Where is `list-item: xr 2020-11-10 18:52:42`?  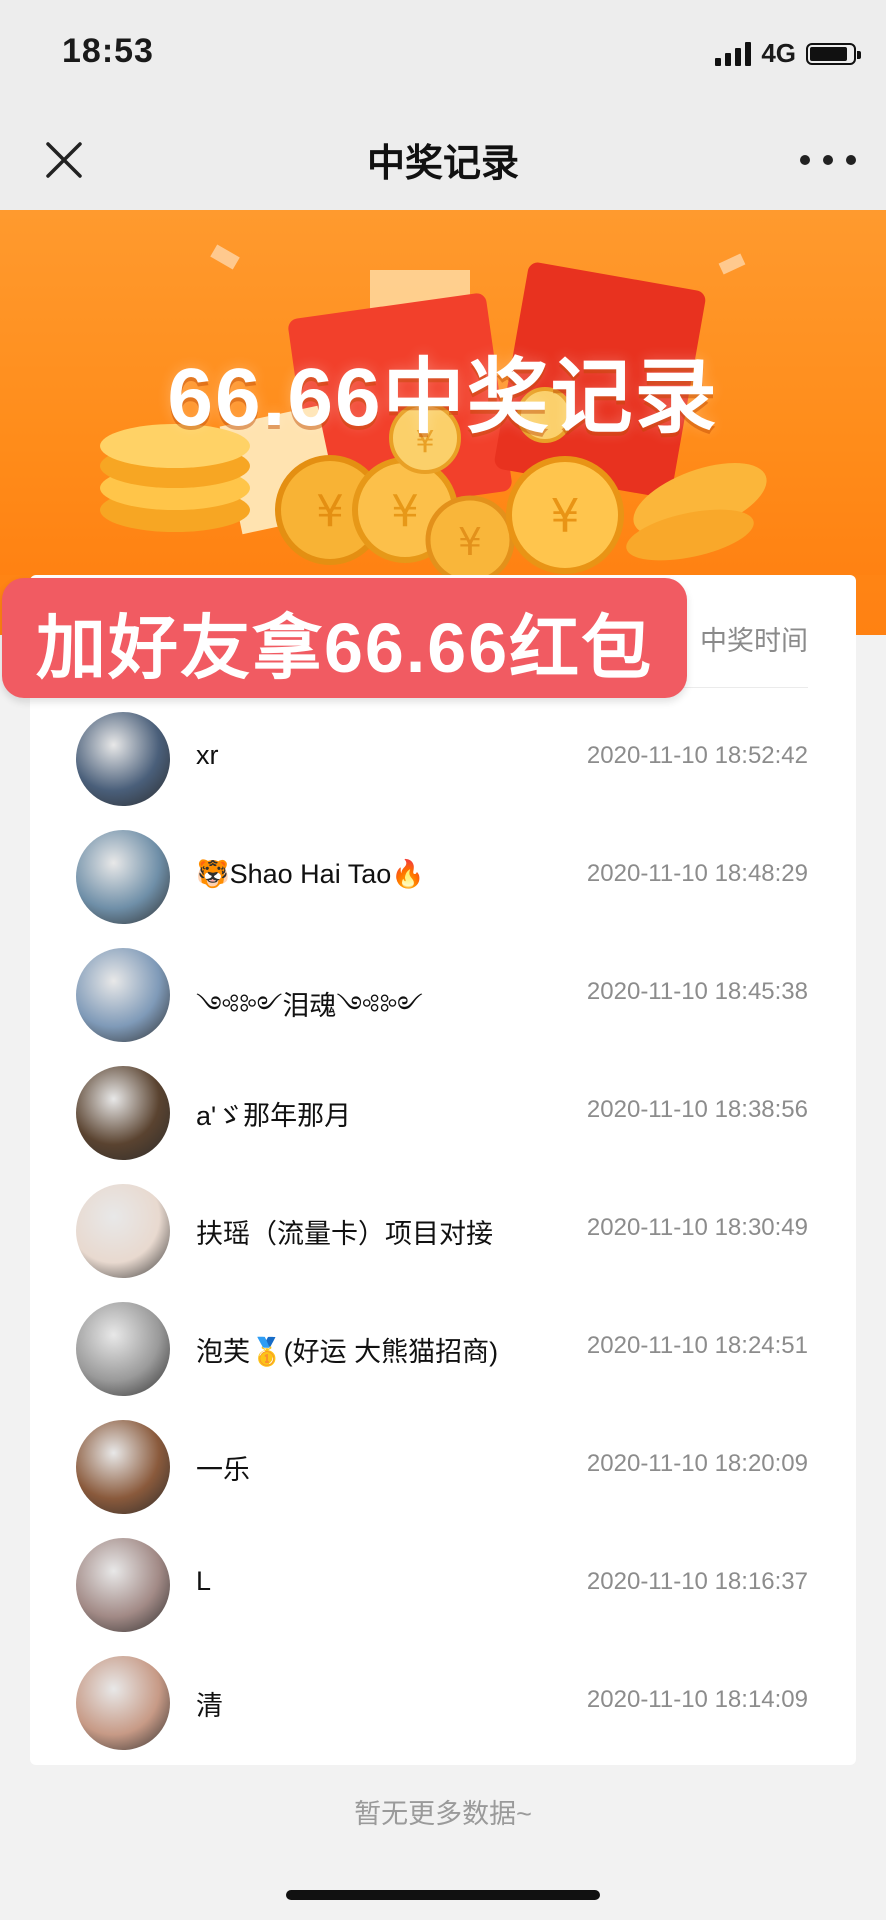
list-item: xr 2020-11-10 18:52:42 is located at coordinates (443, 759).